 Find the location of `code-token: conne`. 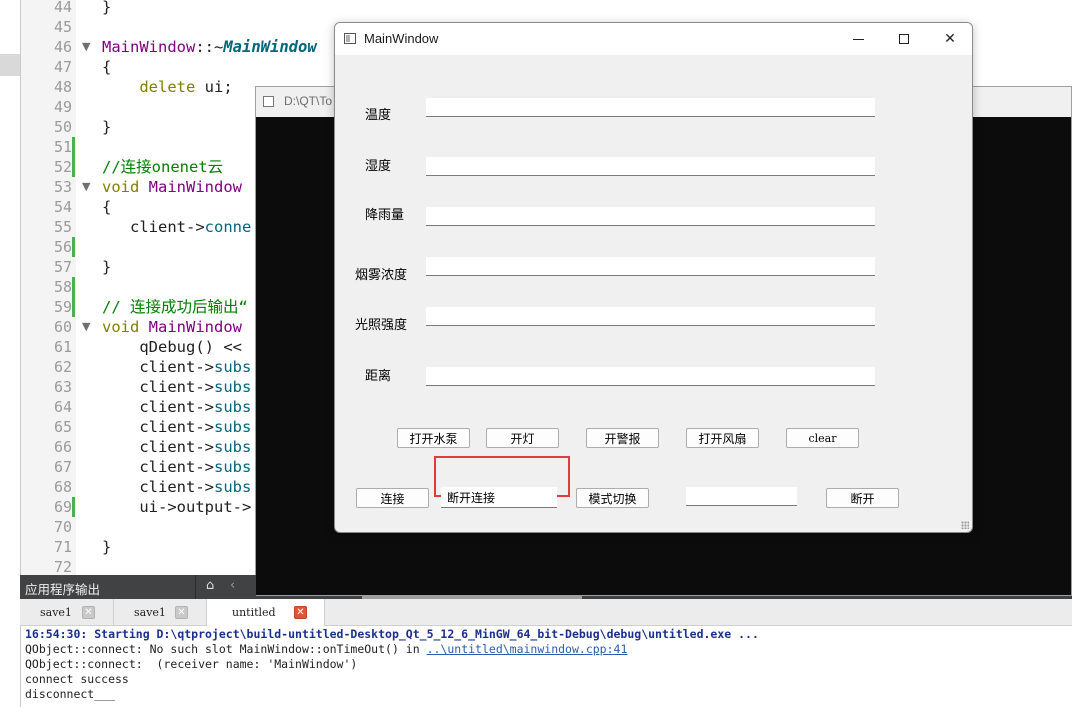

code-token: conne is located at coordinates (228, 227).